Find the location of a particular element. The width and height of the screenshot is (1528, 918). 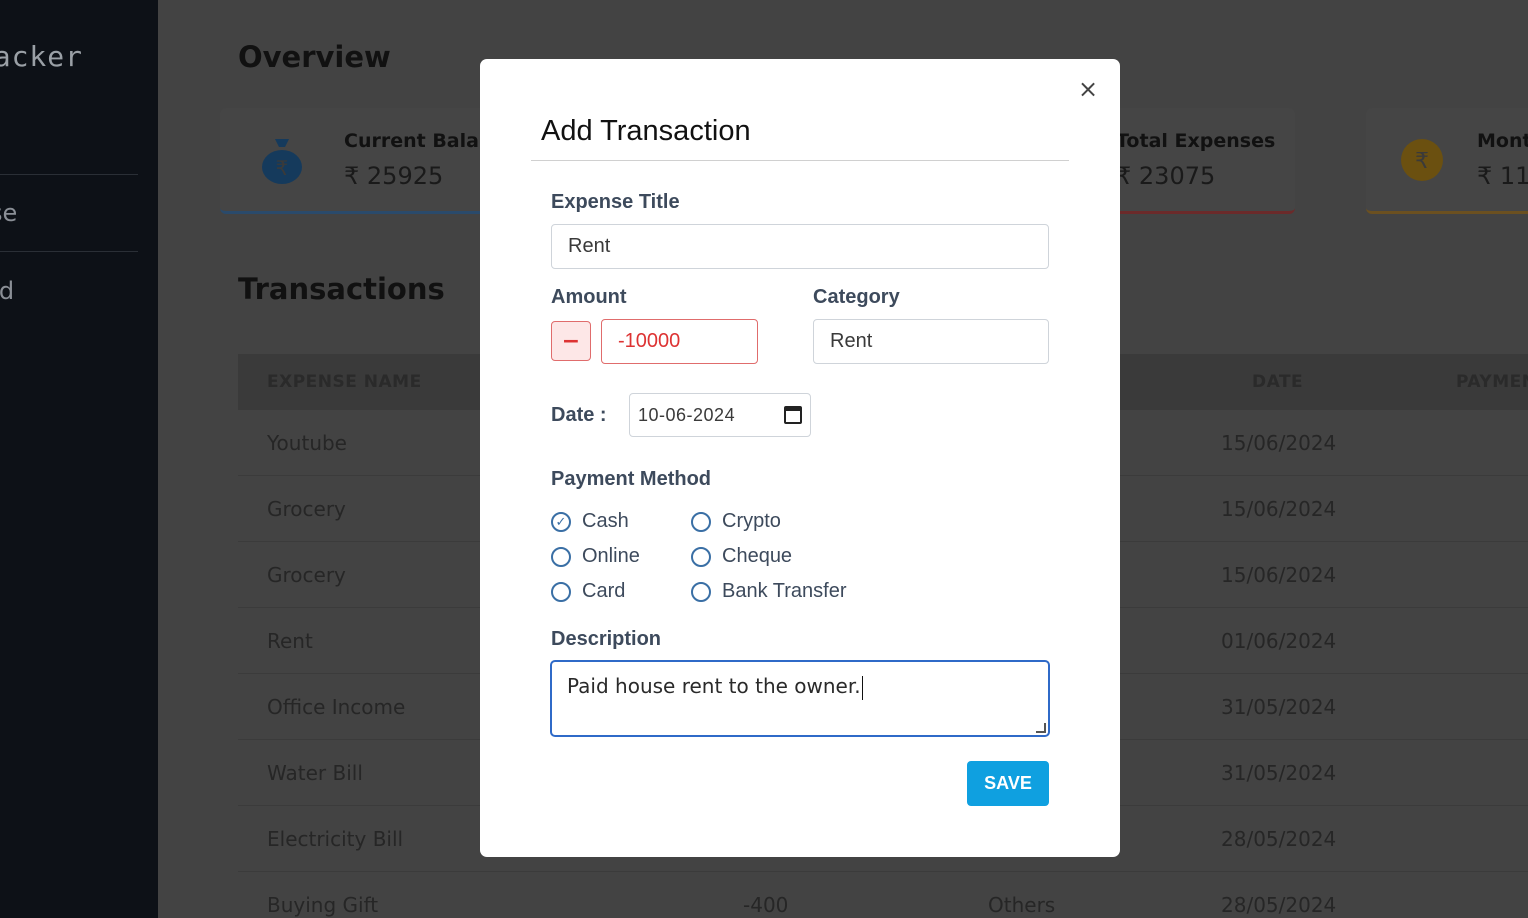

column-header-payment: PAYMEN is located at coordinates (1492, 382).